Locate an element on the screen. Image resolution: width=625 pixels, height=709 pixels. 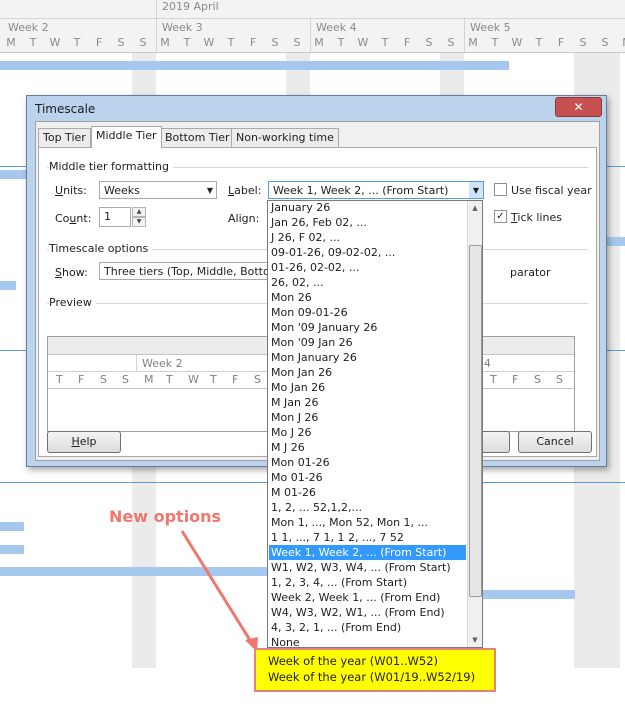
use-fiscal-year-checkbox is located at coordinates (500, 189).